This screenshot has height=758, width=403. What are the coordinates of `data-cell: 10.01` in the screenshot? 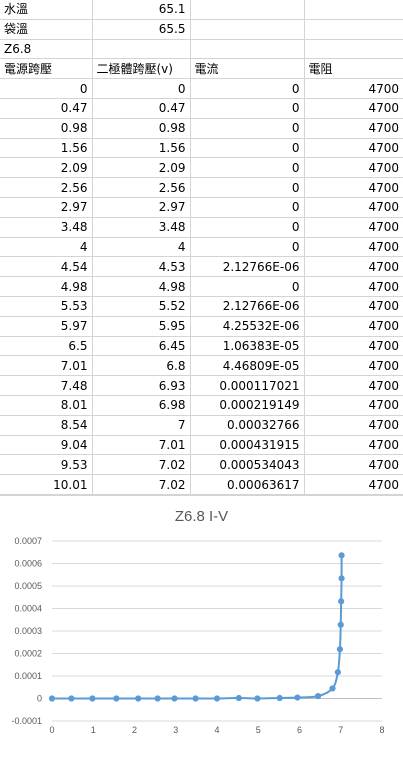 It's located at (46, 484).